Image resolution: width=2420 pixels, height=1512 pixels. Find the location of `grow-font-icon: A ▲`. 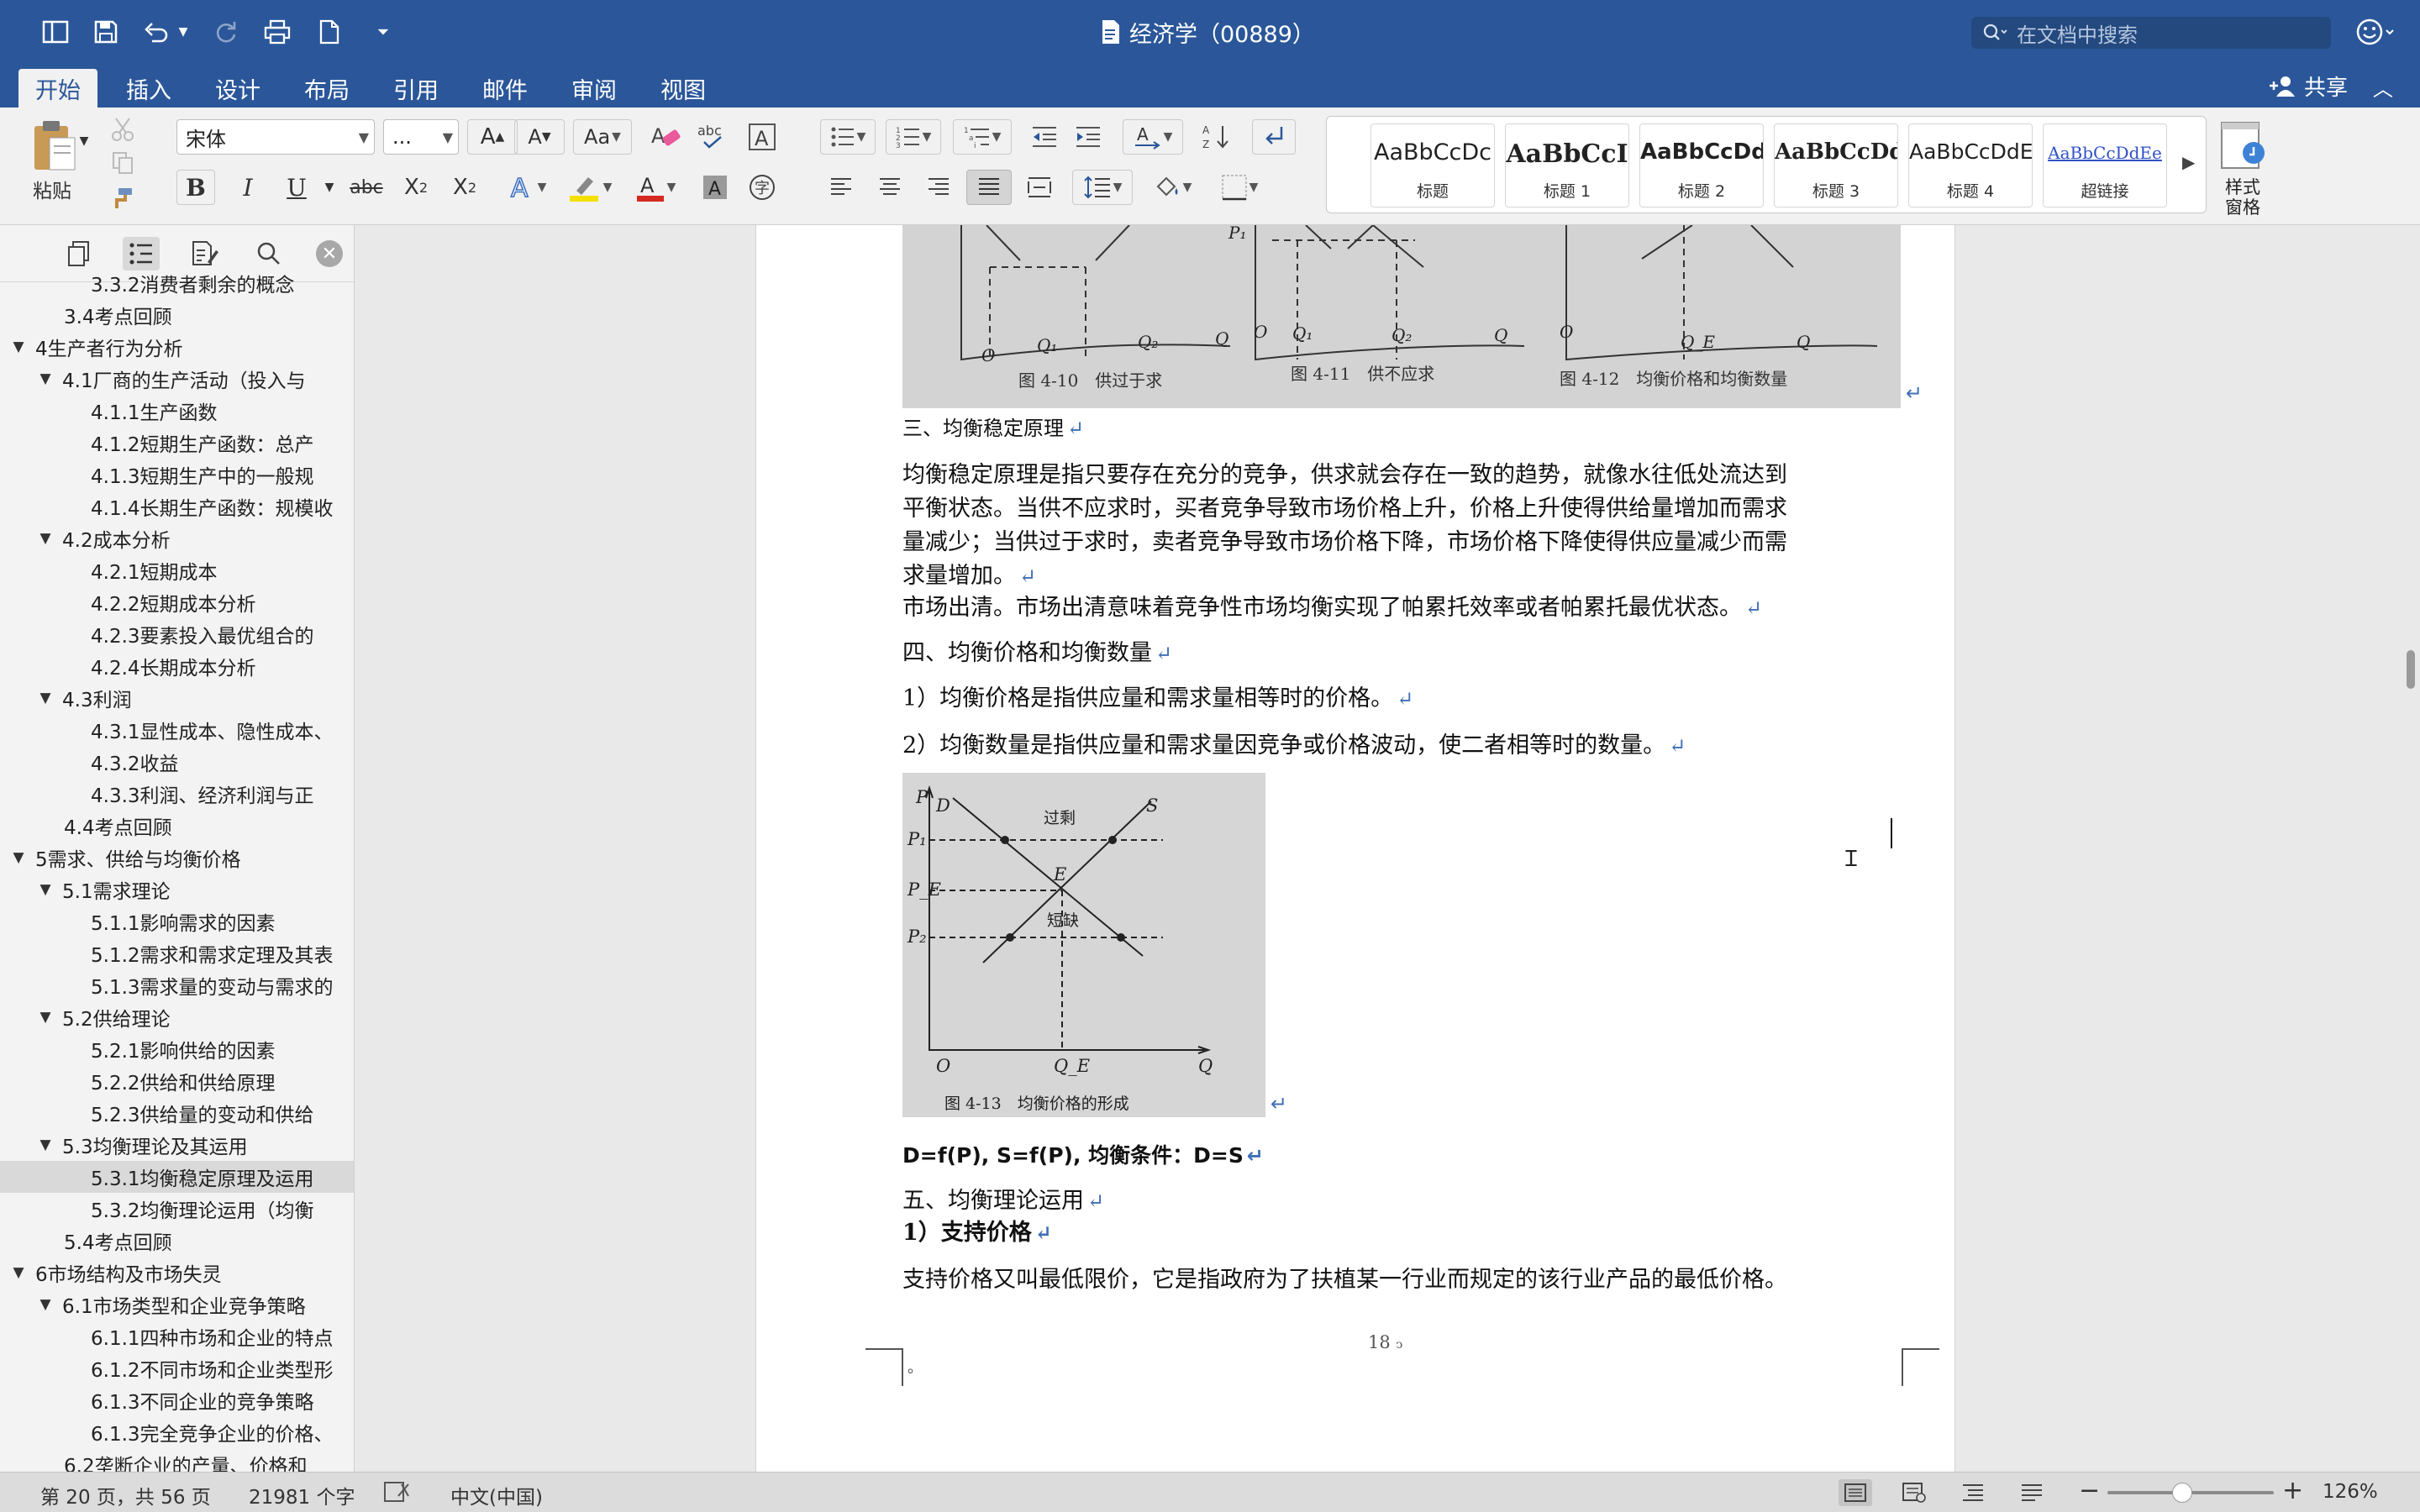

grow-font-icon: A ▲ is located at coordinates (493, 137).